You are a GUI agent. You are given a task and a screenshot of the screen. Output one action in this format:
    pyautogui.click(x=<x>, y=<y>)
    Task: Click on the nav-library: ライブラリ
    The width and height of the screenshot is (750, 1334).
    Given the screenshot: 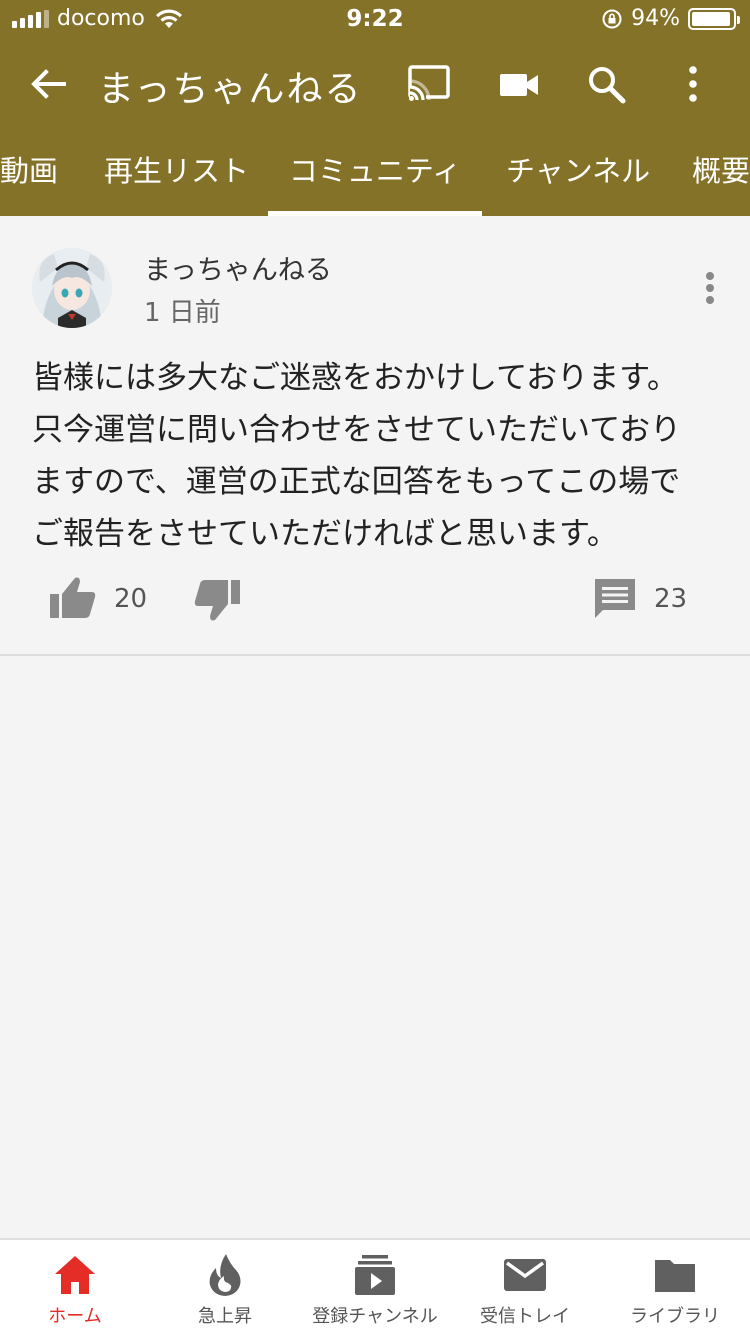 What is the action you would take?
    pyautogui.click(x=675, y=1287)
    